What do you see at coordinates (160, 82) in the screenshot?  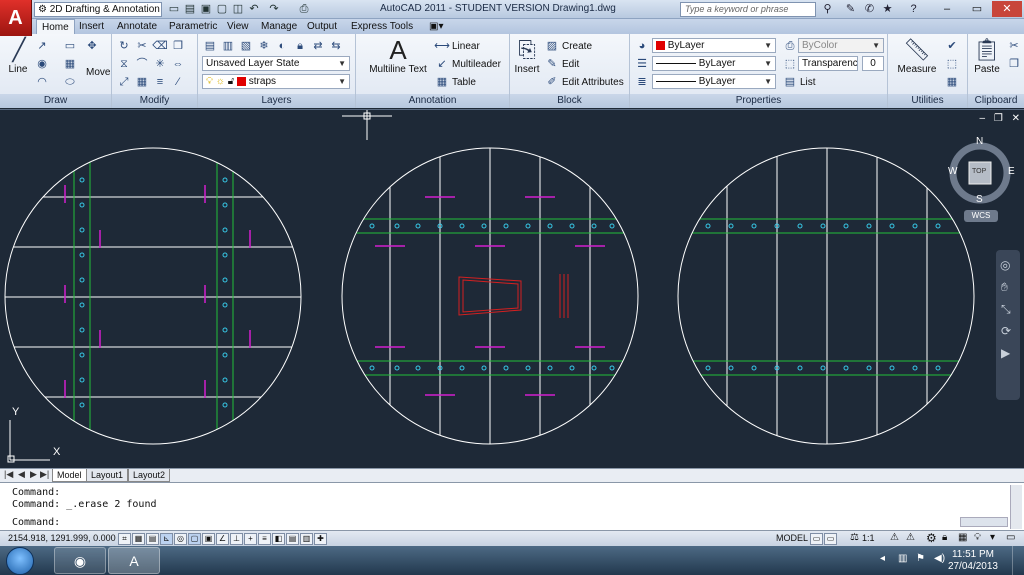 I see `offset-icon: ≡` at bounding box center [160, 82].